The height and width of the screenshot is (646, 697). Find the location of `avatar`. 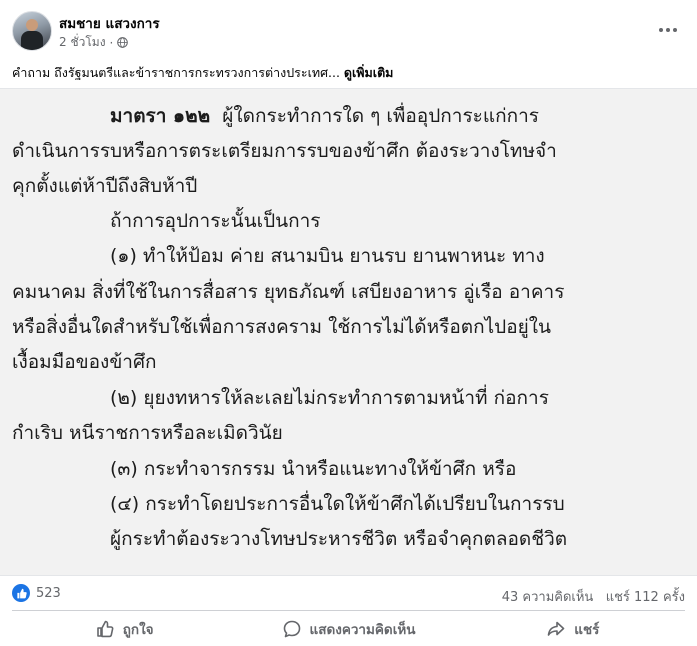

avatar is located at coordinates (32, 31).